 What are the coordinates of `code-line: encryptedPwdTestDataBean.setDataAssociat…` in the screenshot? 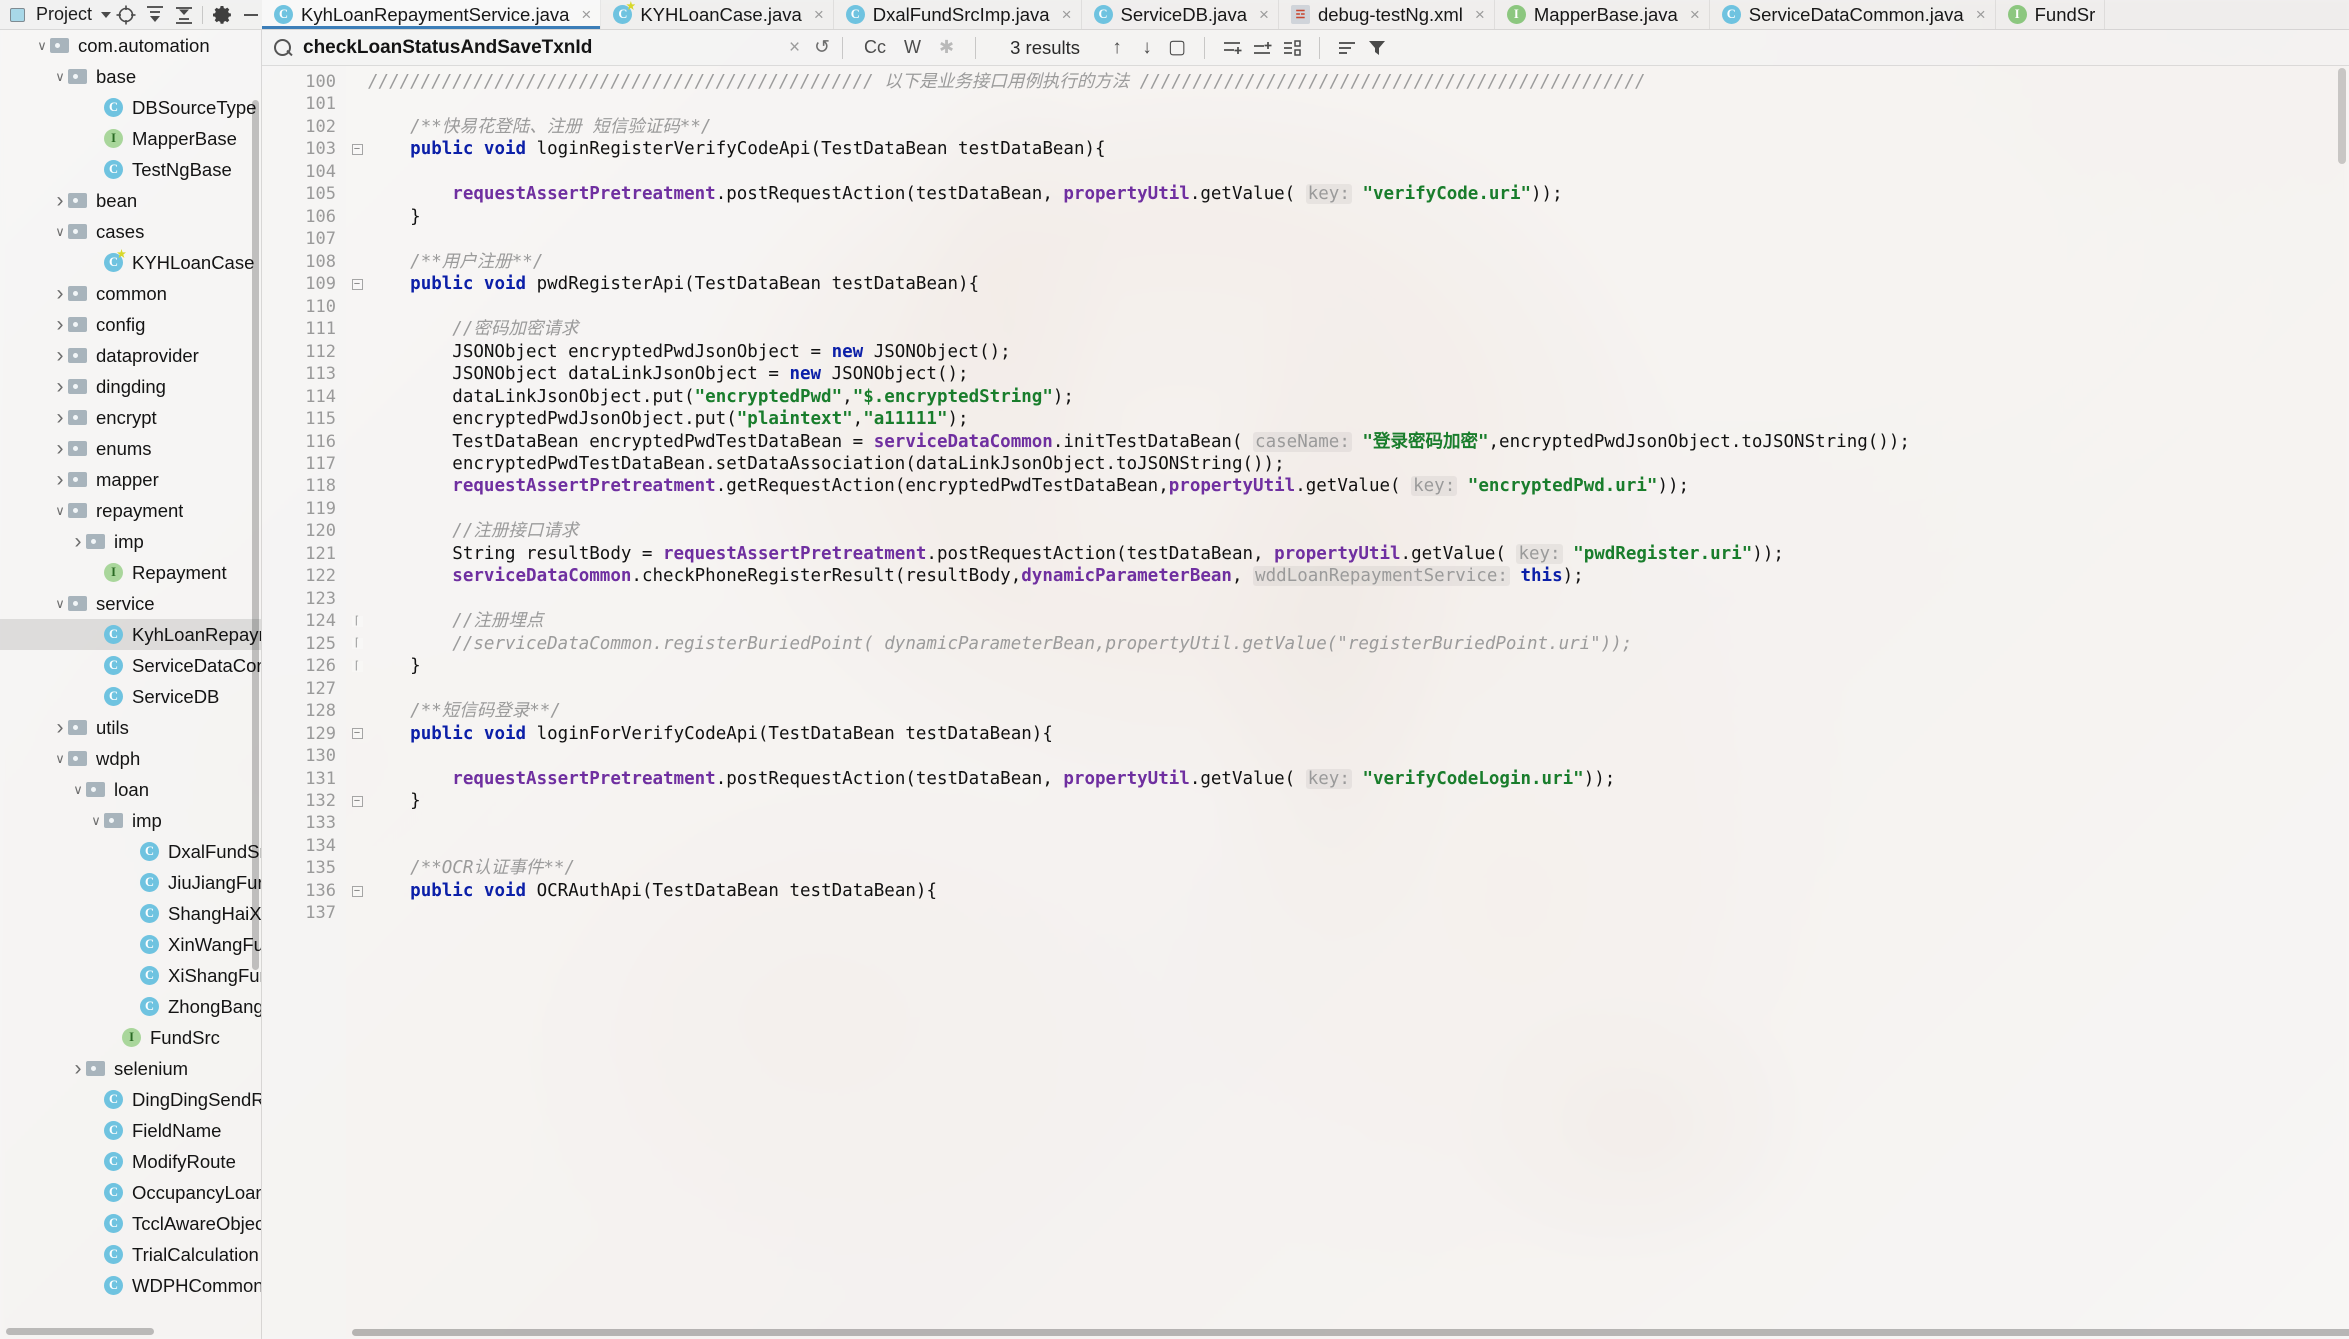 It's located at (1358, 464).